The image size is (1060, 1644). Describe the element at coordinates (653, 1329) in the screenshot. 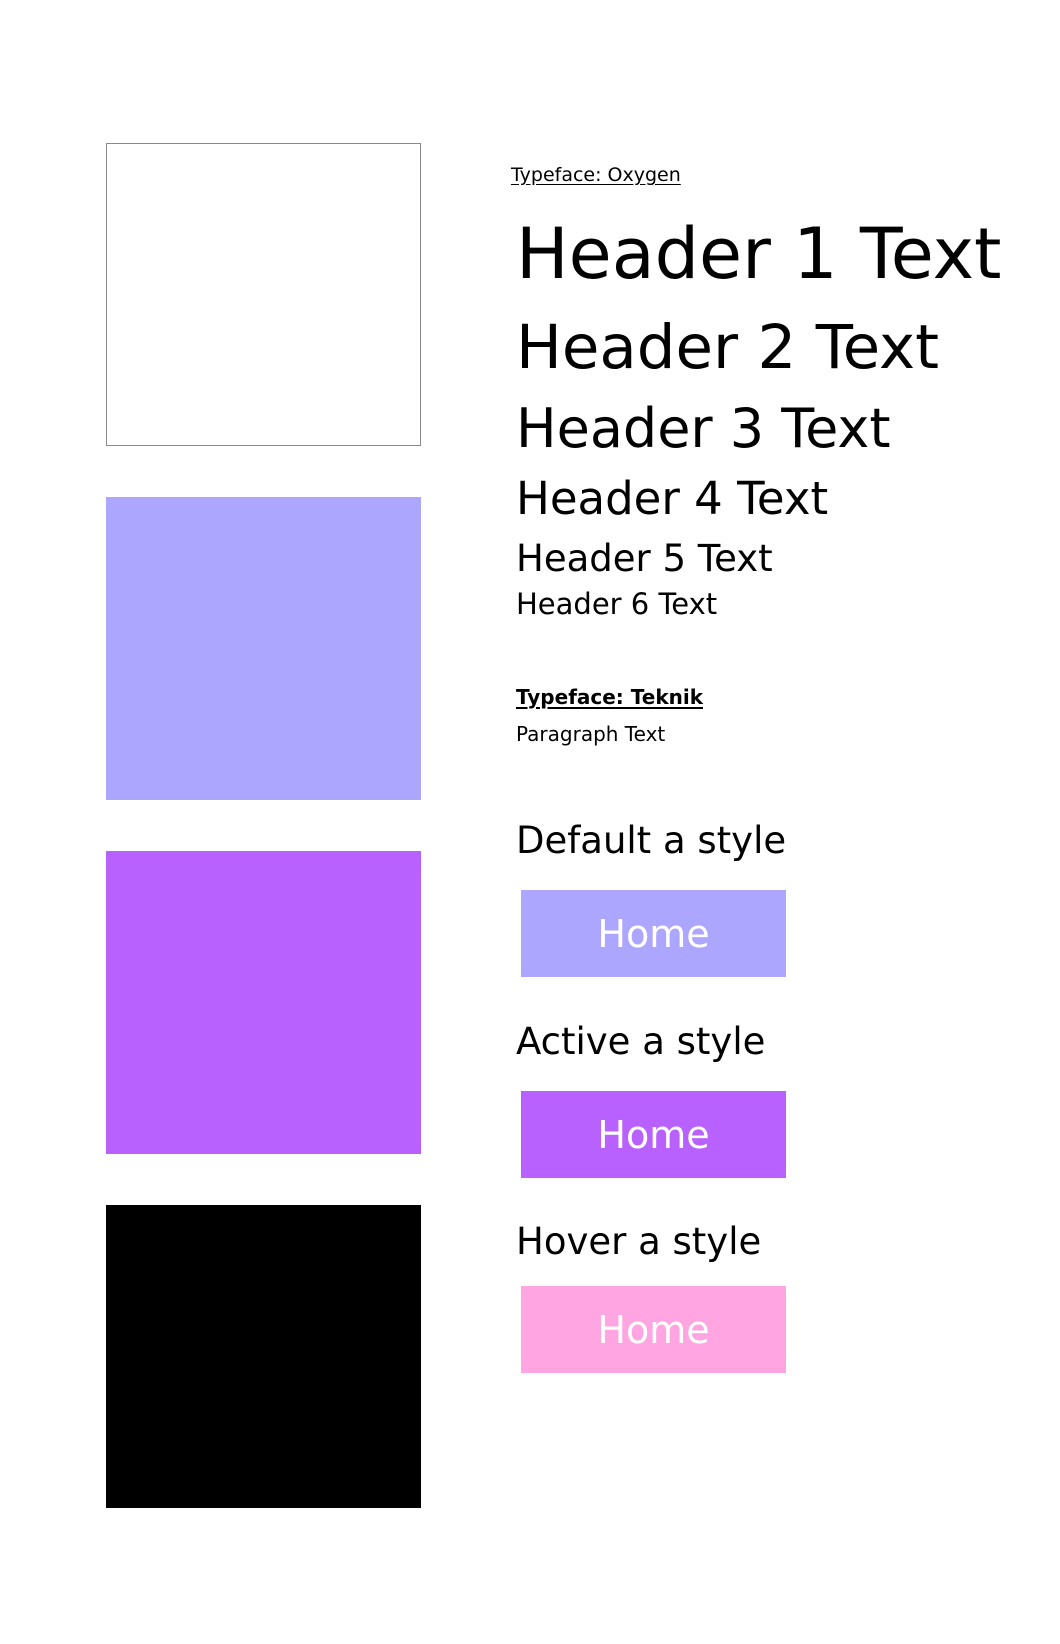

I see `home-link-hover: Home` at that location.